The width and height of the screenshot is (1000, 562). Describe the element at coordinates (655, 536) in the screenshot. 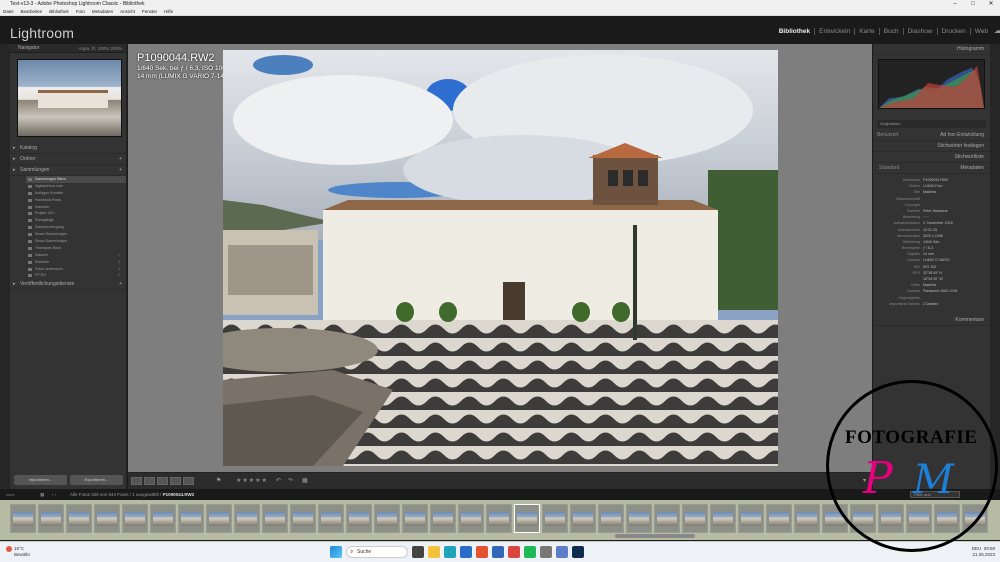

I see `filmstrip-scrollbar` at that location.